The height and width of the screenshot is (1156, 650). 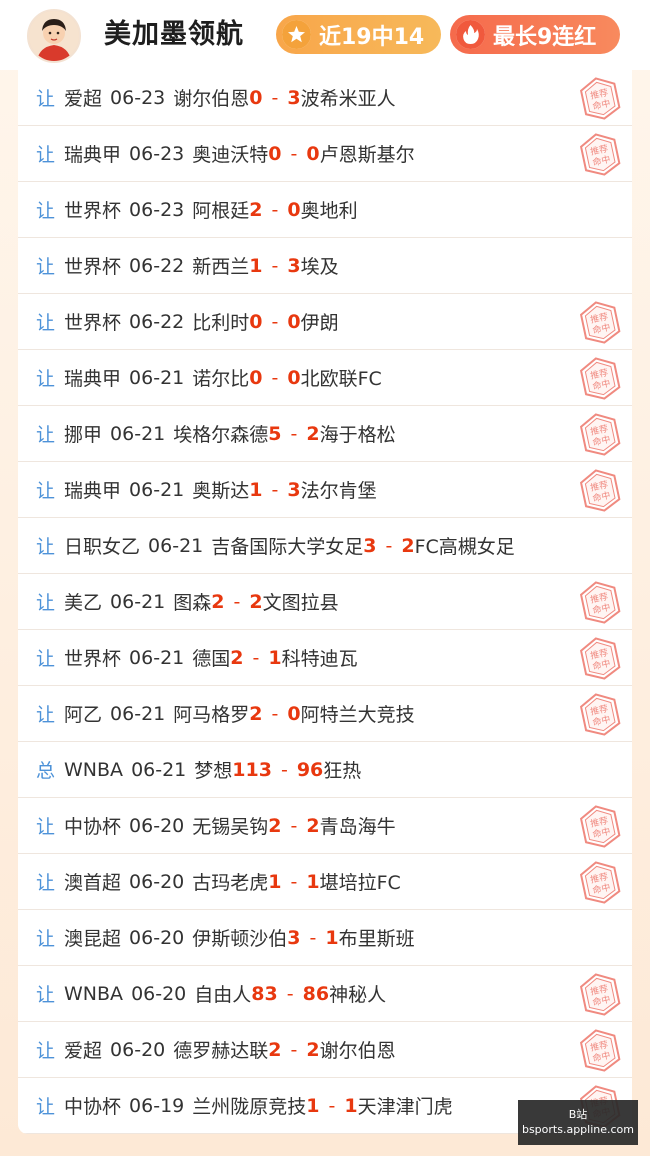 I want to click on home-team: 无锡吴钩, so click(x=230, y=827).